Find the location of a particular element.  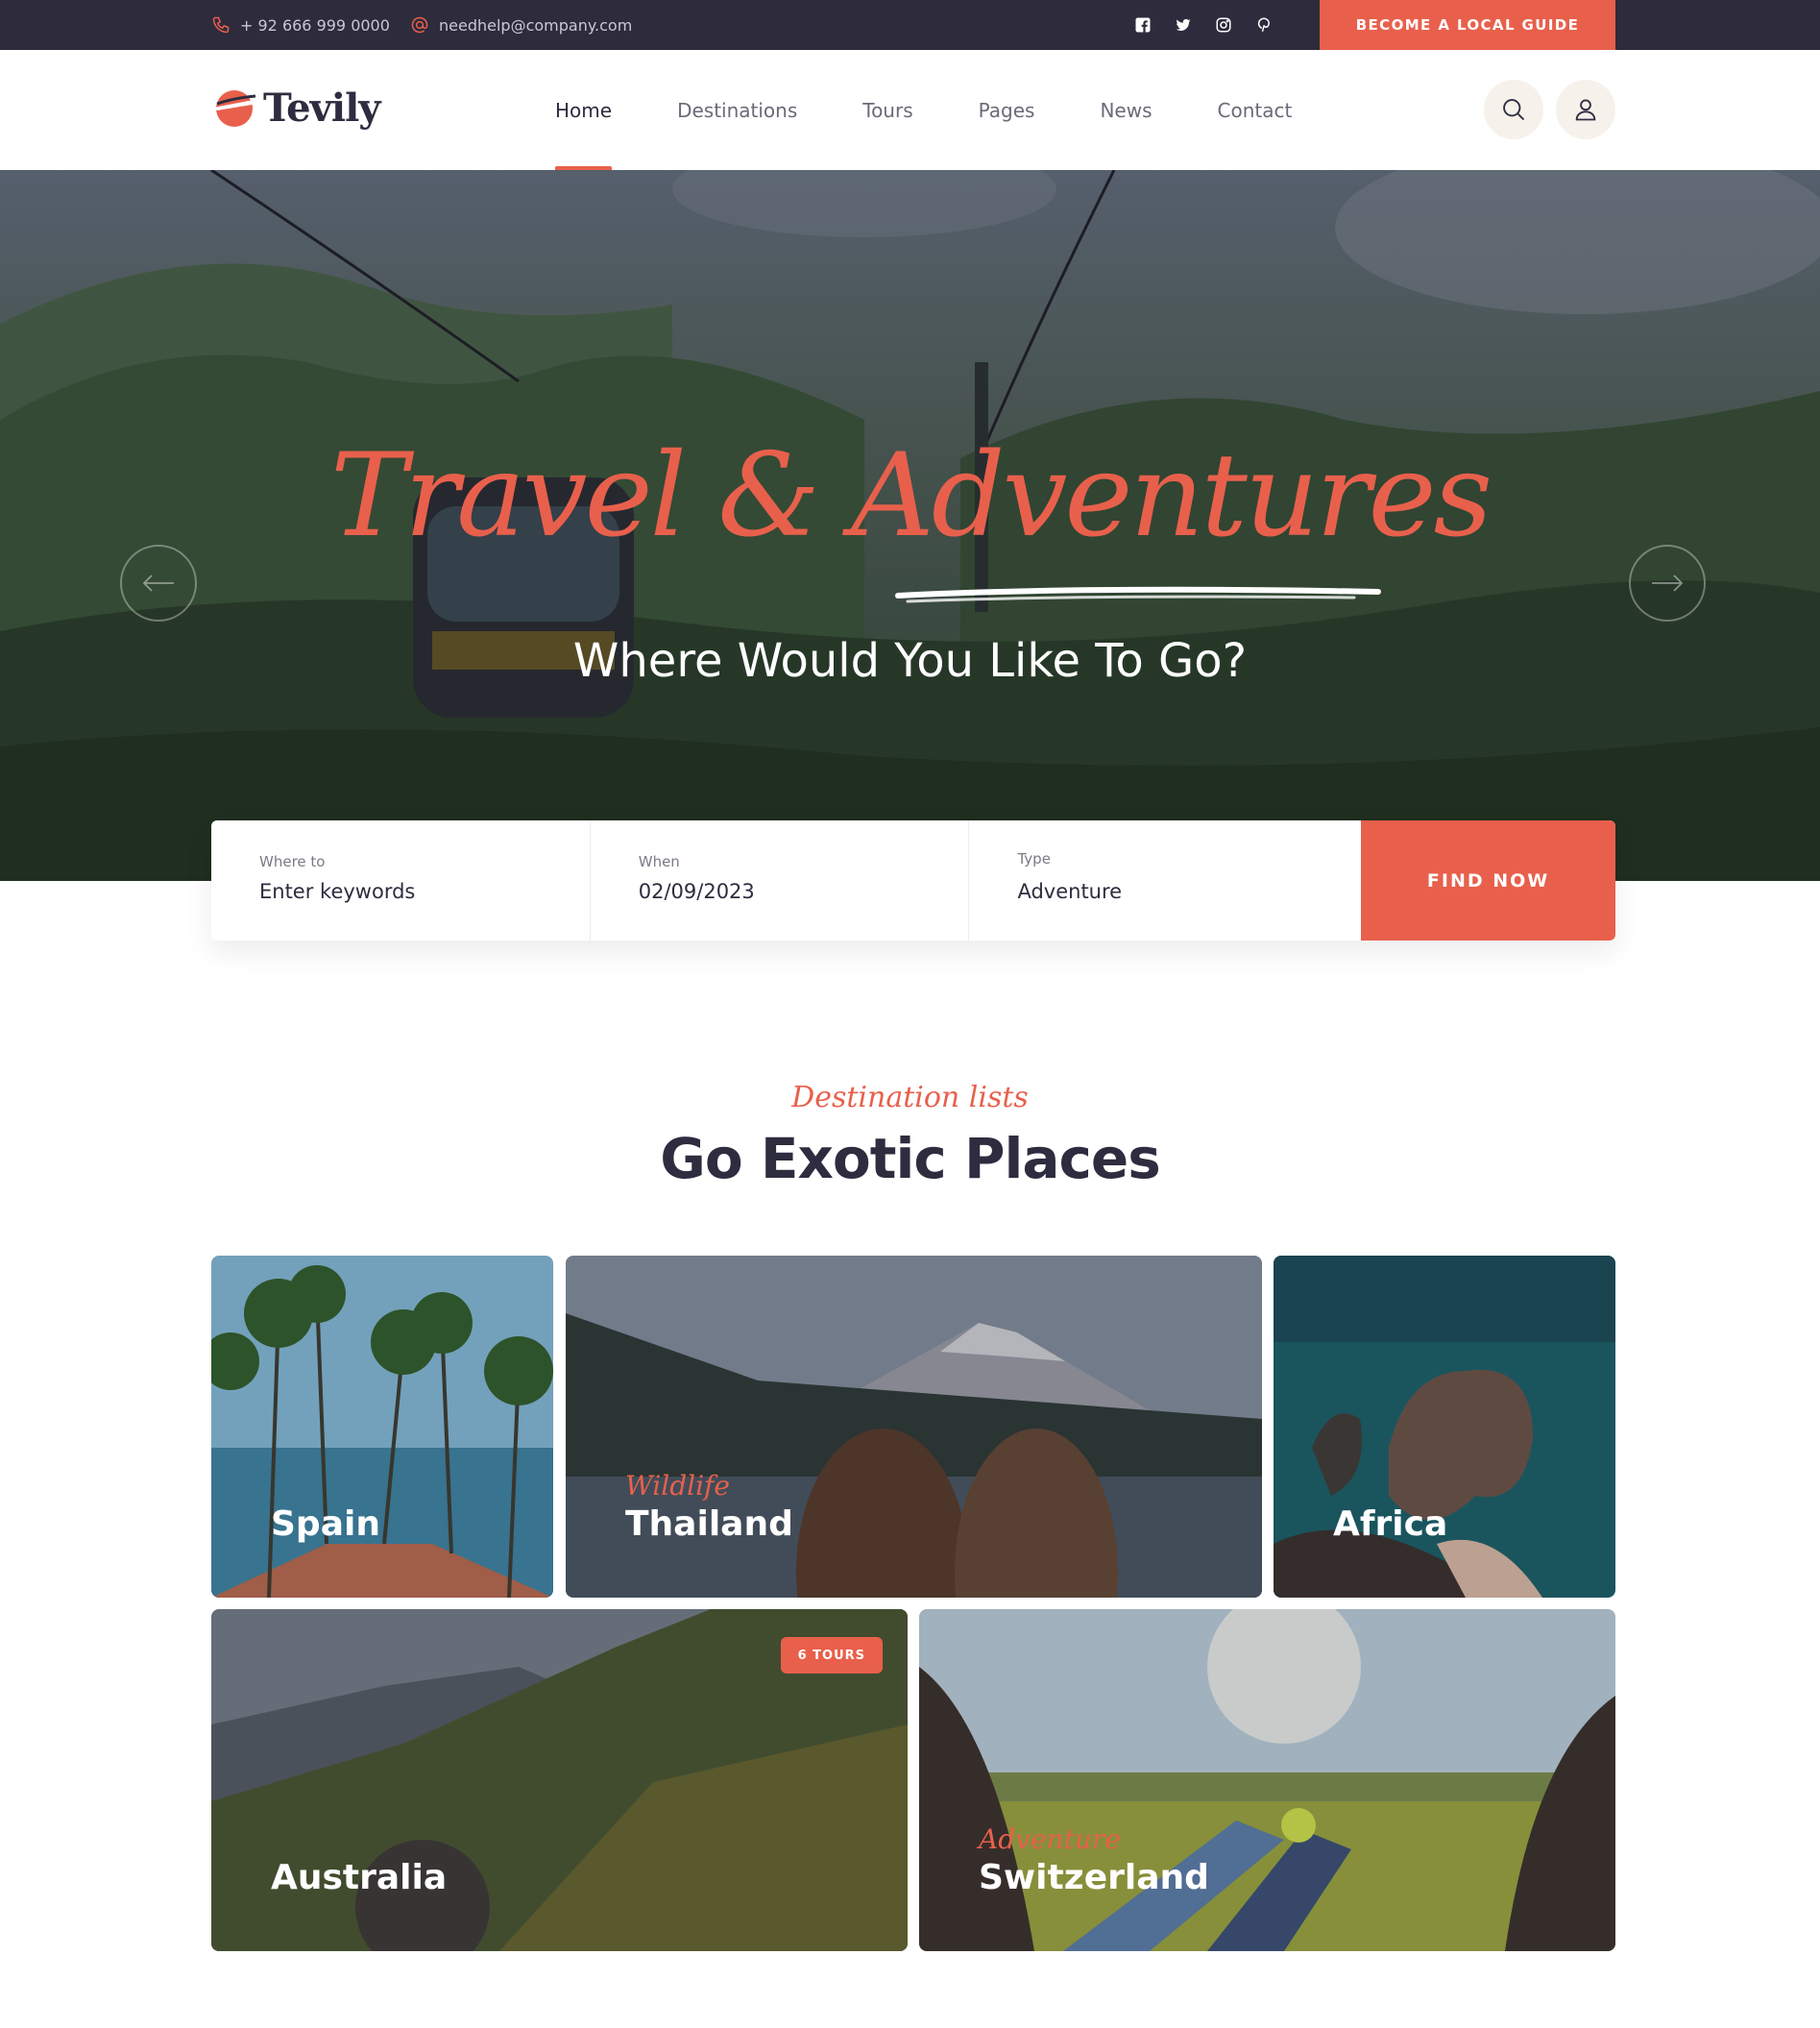

section-tagline: Destination lists is located at coordinates (910, 1097).